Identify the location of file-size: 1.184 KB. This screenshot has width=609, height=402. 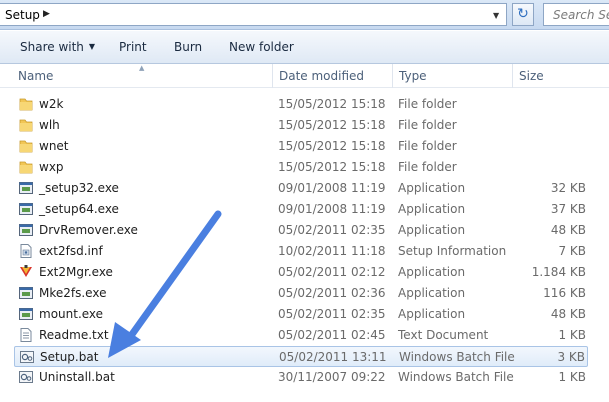
(558, 272).